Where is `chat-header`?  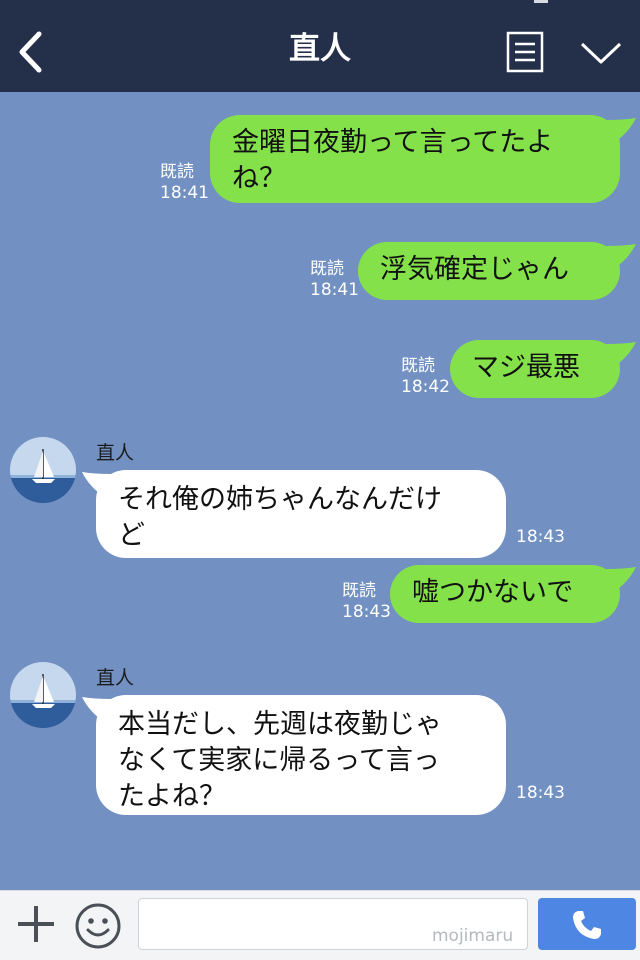 chat-header is located at coordinates (320, 46).